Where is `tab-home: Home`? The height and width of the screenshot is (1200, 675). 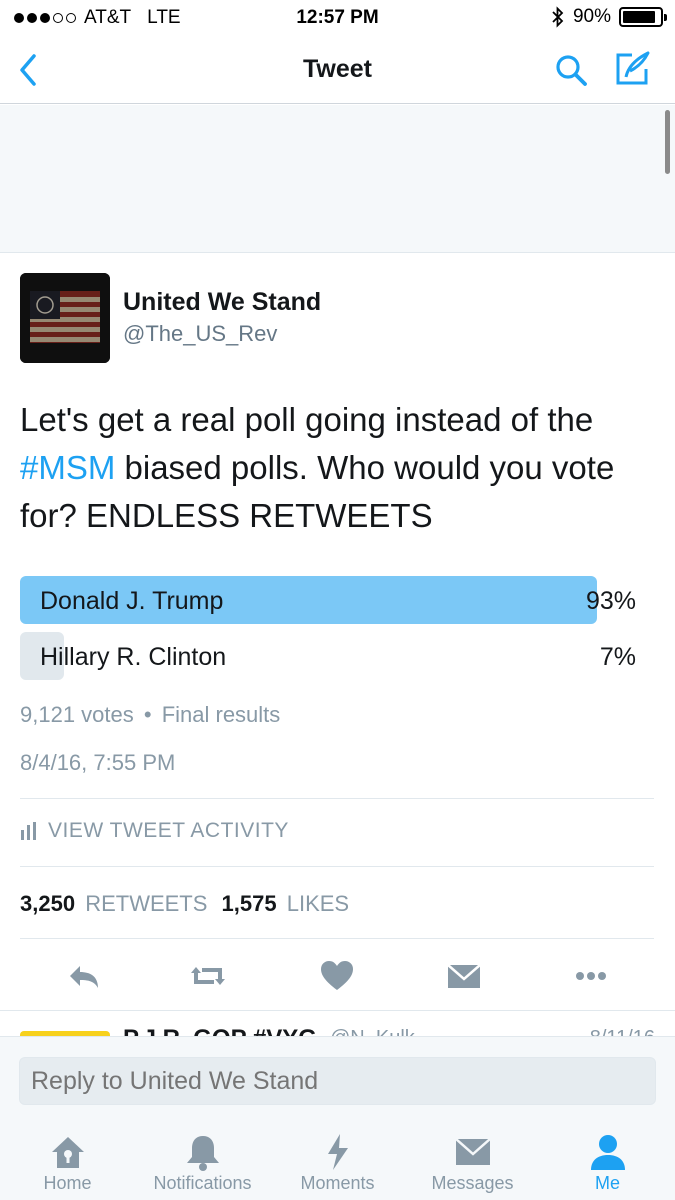
tab-home: Home is located at coordinates (67, 1160).